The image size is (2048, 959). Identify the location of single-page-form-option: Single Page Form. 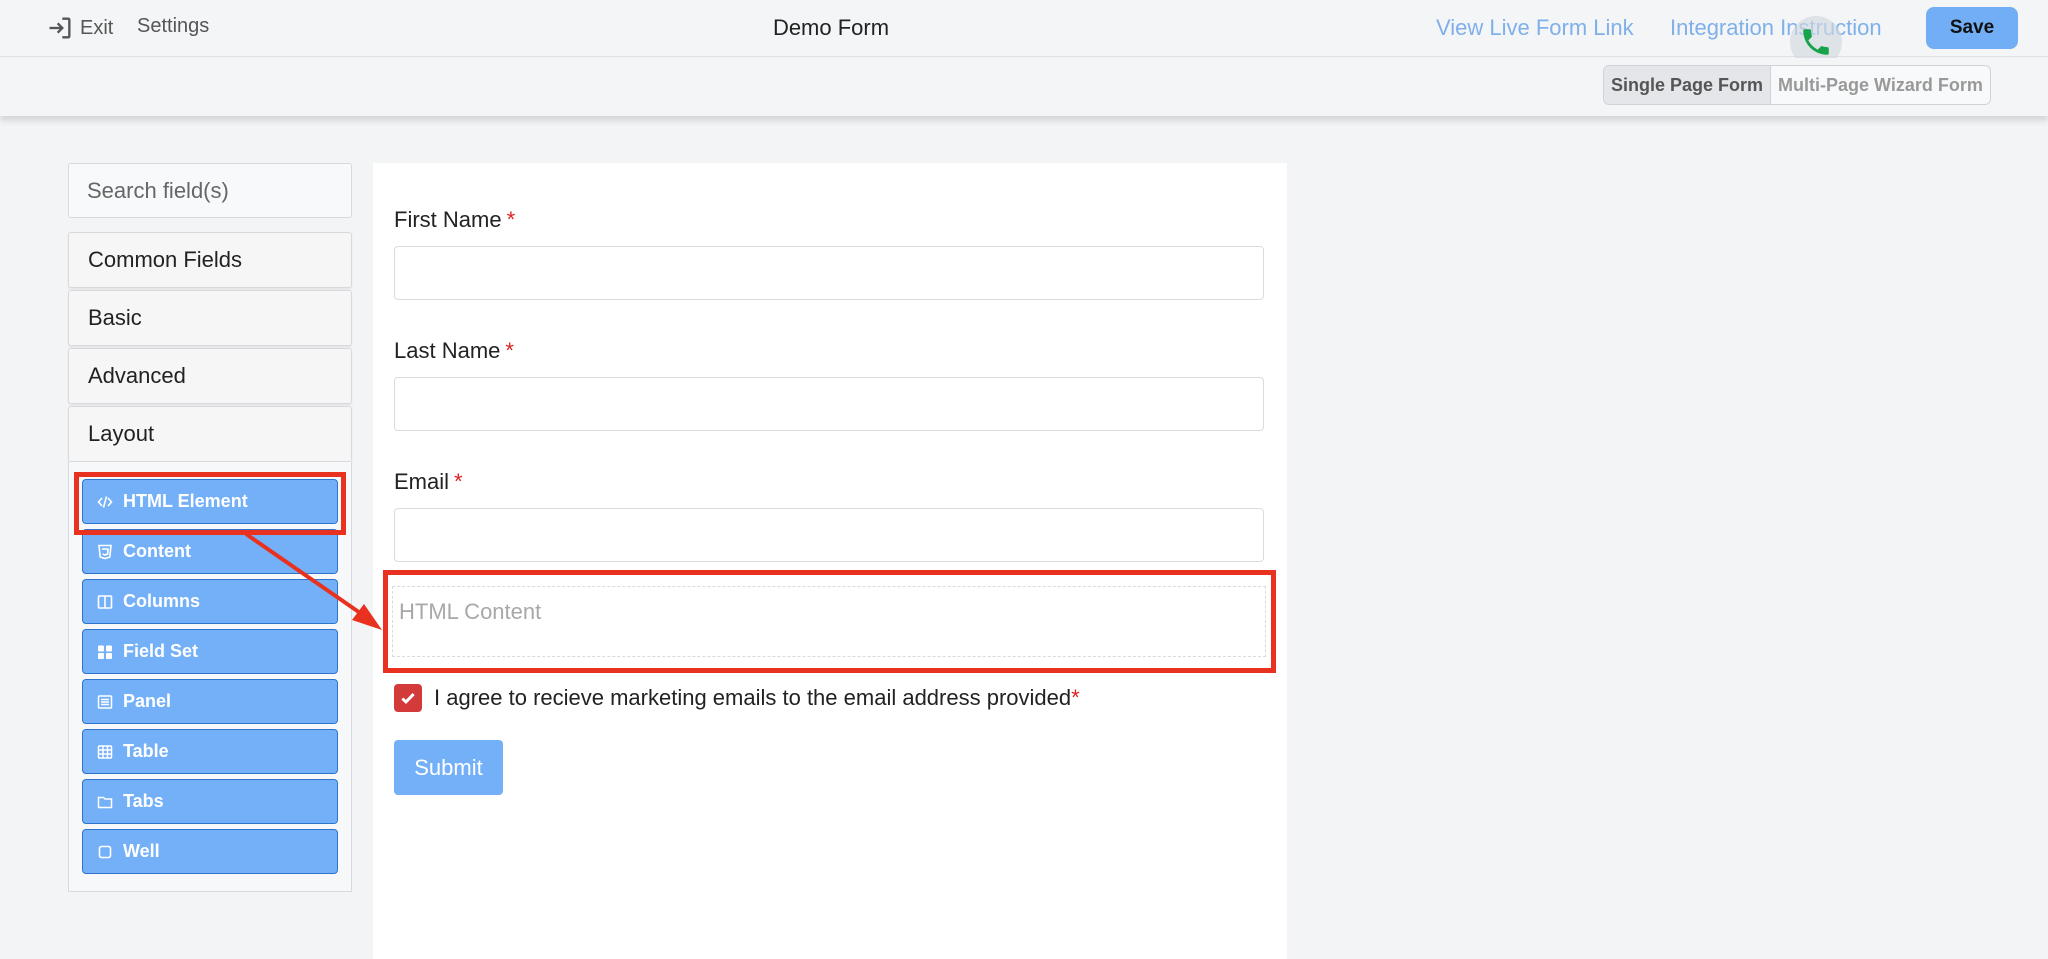
(1688, 85).